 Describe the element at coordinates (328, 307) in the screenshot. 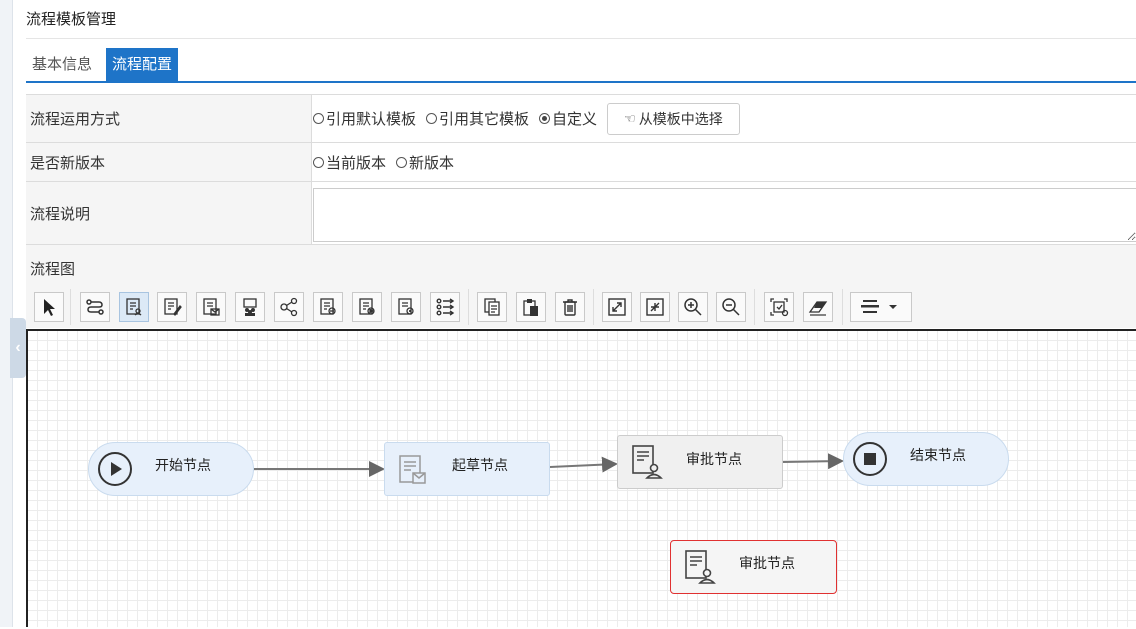

I see `handle-node-icon` at that location.